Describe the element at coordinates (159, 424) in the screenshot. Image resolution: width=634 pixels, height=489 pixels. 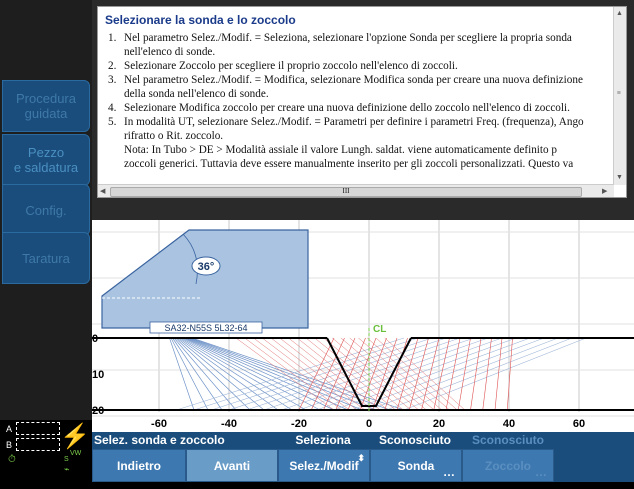
I see `x-tick-label: -60` at that location.